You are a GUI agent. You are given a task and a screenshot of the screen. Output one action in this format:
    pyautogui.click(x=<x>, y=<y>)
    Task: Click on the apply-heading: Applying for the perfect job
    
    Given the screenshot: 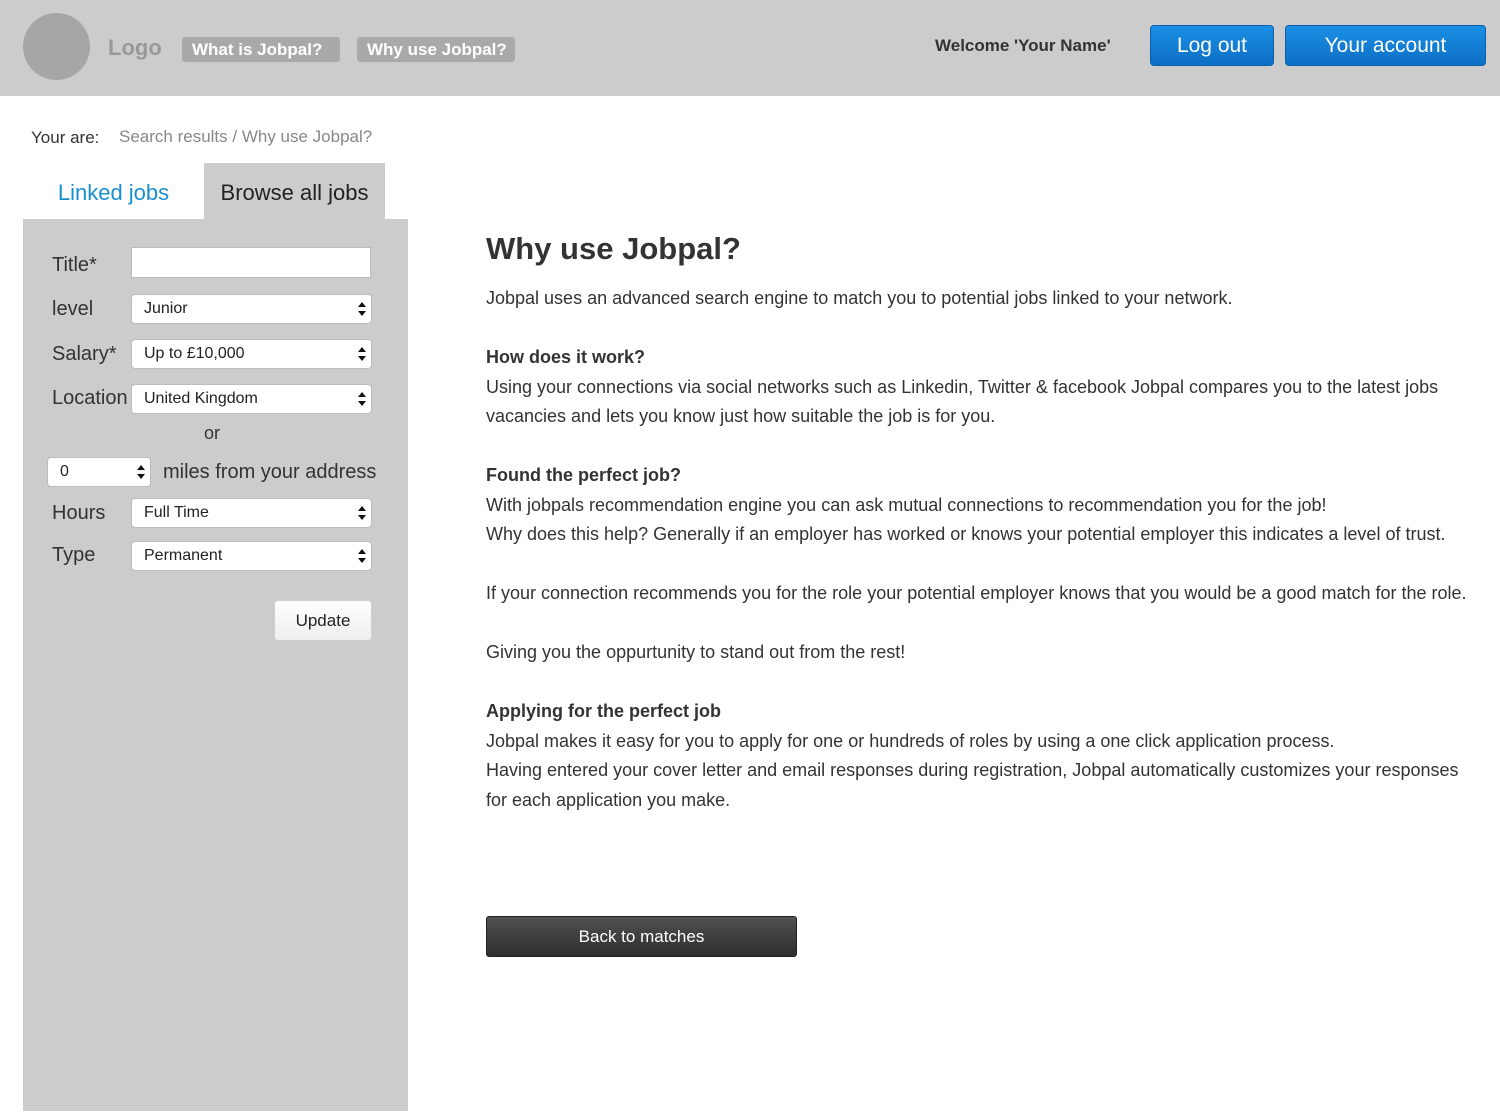 What is the action you would take?
    pyautogui.click(x=604, y=711)
    